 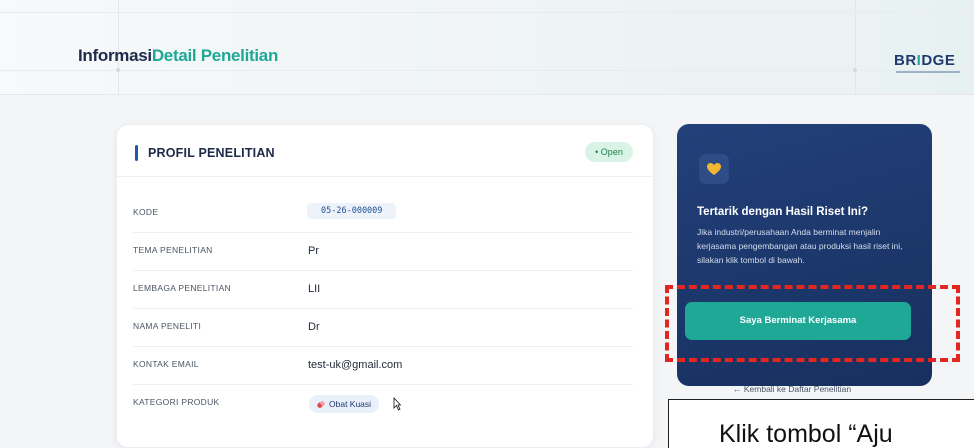 What do you see at coordinates (146, 212) in the screenshot?
I see `row-label: KODE` at bounding box center [146, 212].